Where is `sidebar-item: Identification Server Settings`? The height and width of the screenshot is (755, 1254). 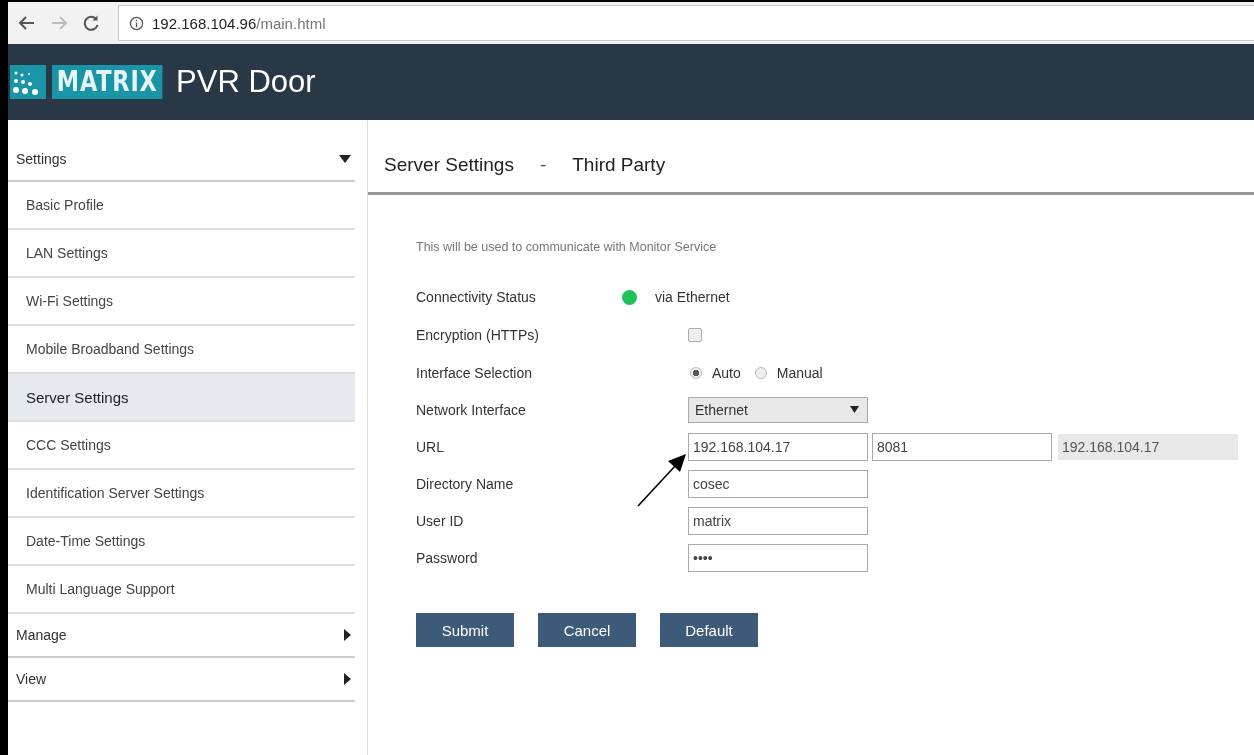 sidebar-item: Identification Server Settings is located at coordinates (181, 494).